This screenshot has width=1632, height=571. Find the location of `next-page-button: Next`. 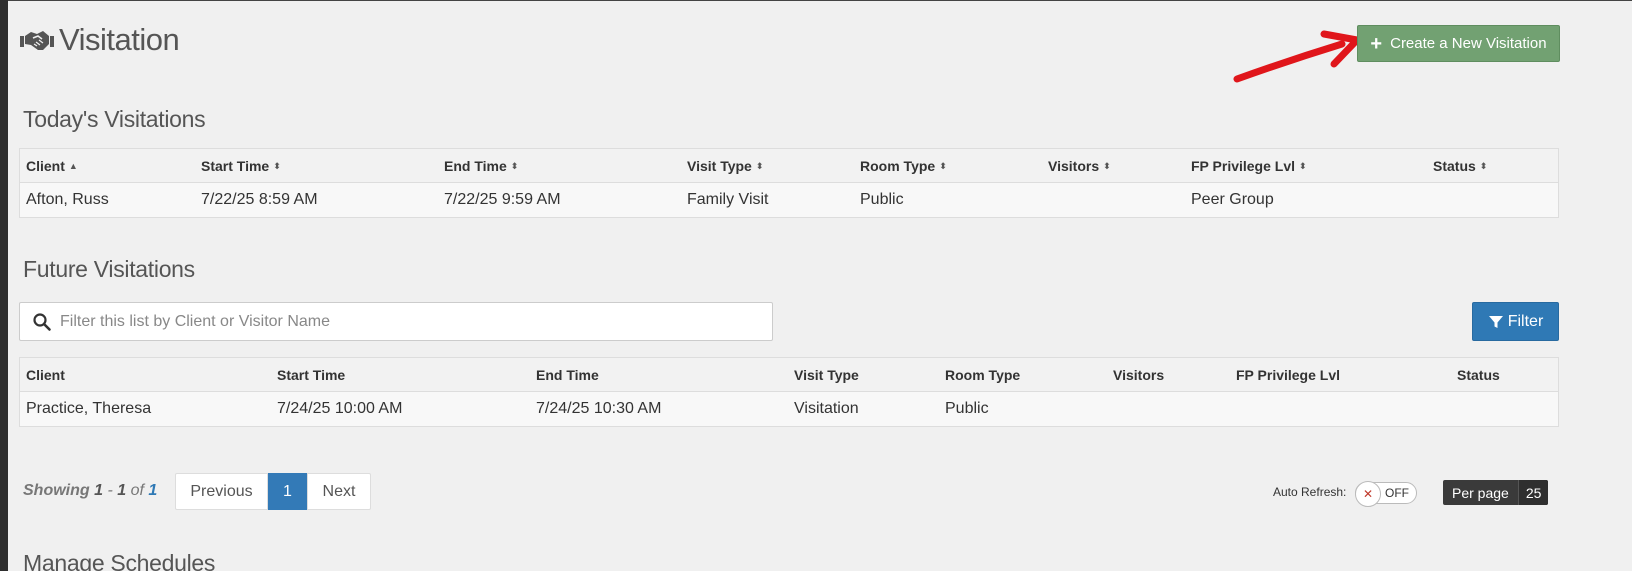

next-page-button: Next is located at coordinates (339, 491).